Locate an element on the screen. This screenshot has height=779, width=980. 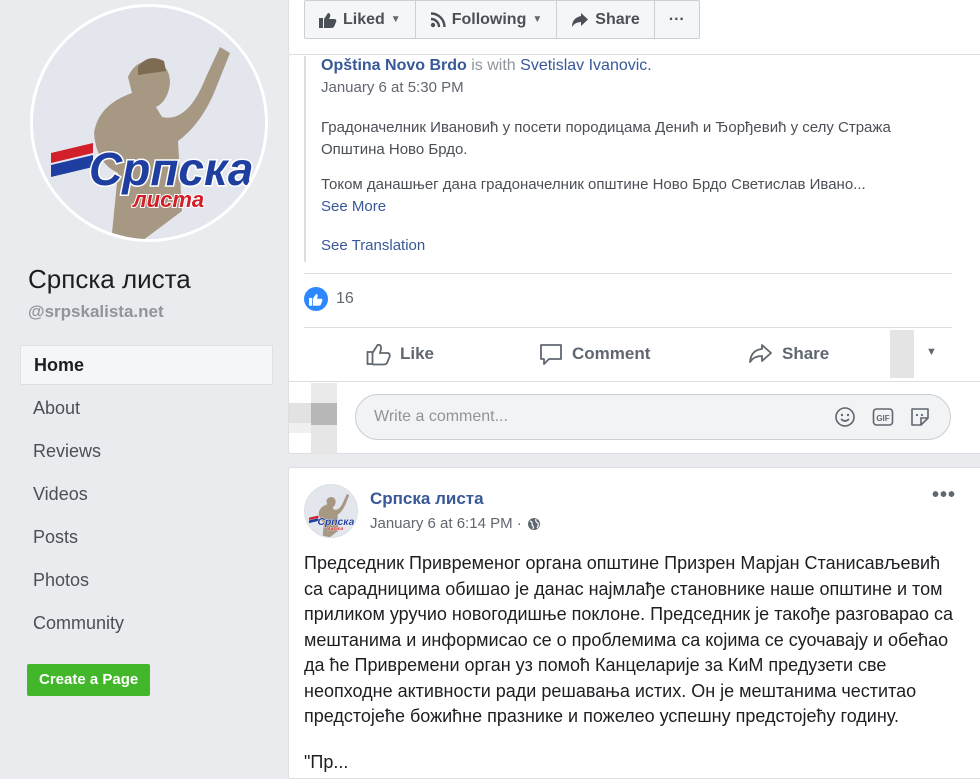
share-label: Share is located at coordinates (806, 353).